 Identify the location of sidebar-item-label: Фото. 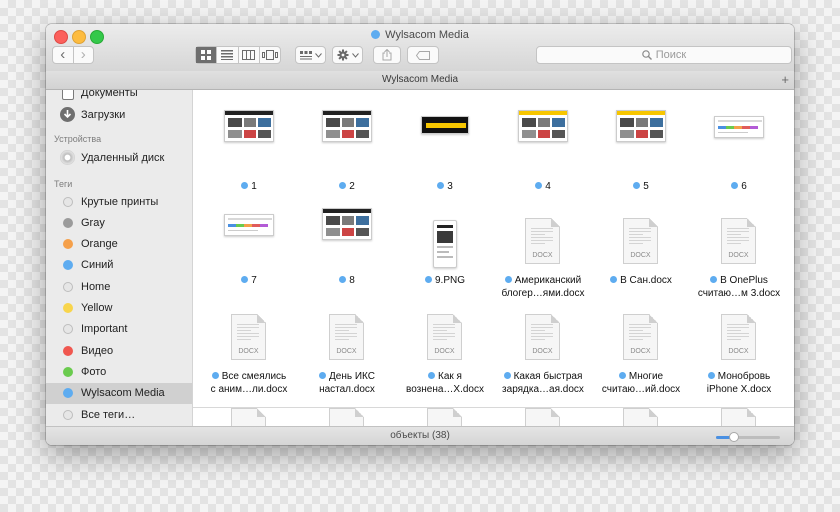
(94, 371).